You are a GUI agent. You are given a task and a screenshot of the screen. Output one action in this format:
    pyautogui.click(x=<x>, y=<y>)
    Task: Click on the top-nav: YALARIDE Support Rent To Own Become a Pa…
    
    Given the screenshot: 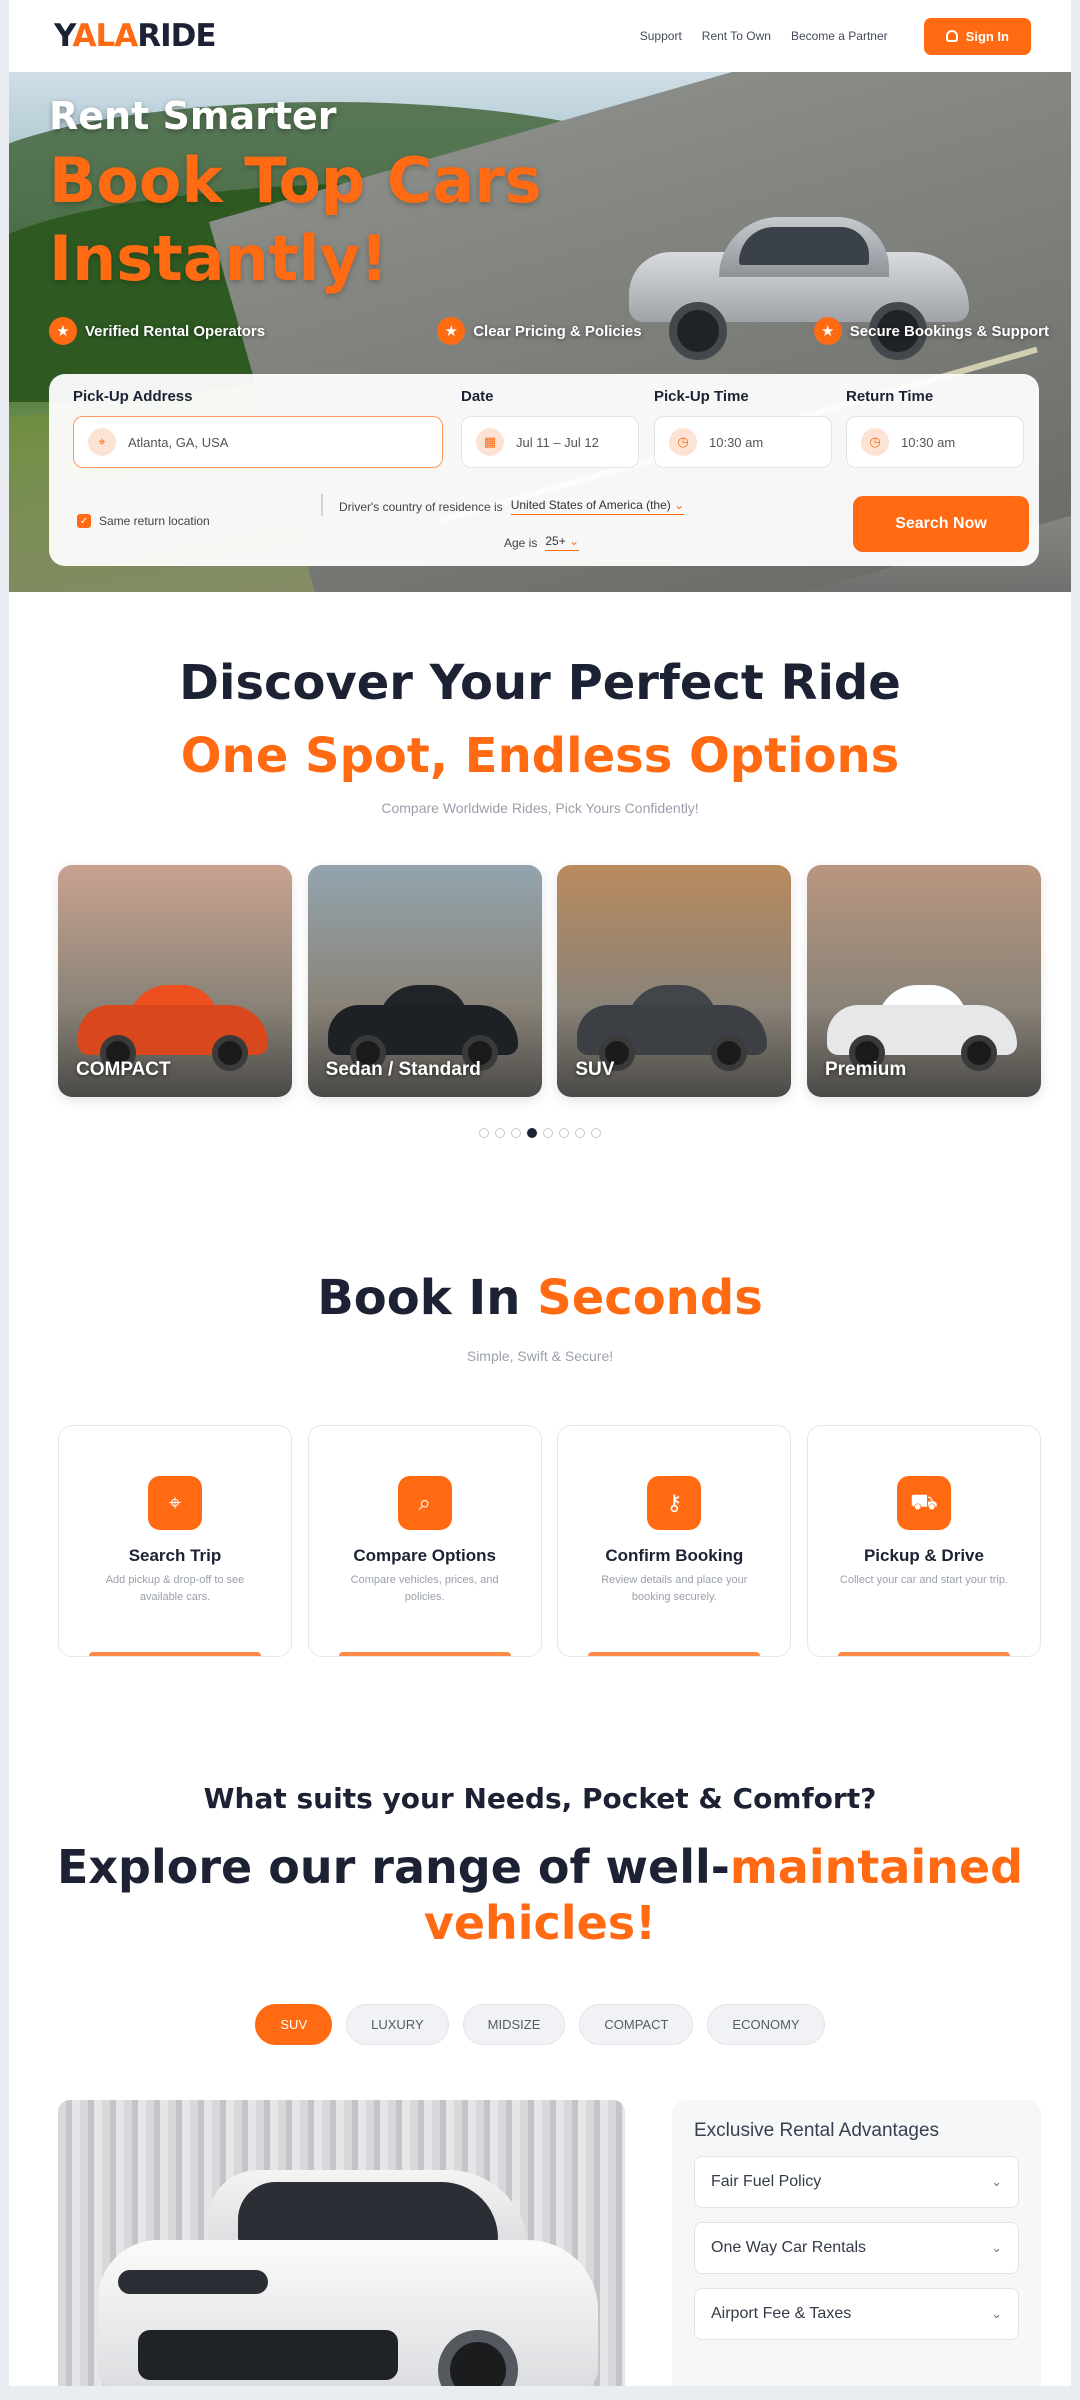 What is the action you would take?
    pyautogui.click(x=540, y=36)
    